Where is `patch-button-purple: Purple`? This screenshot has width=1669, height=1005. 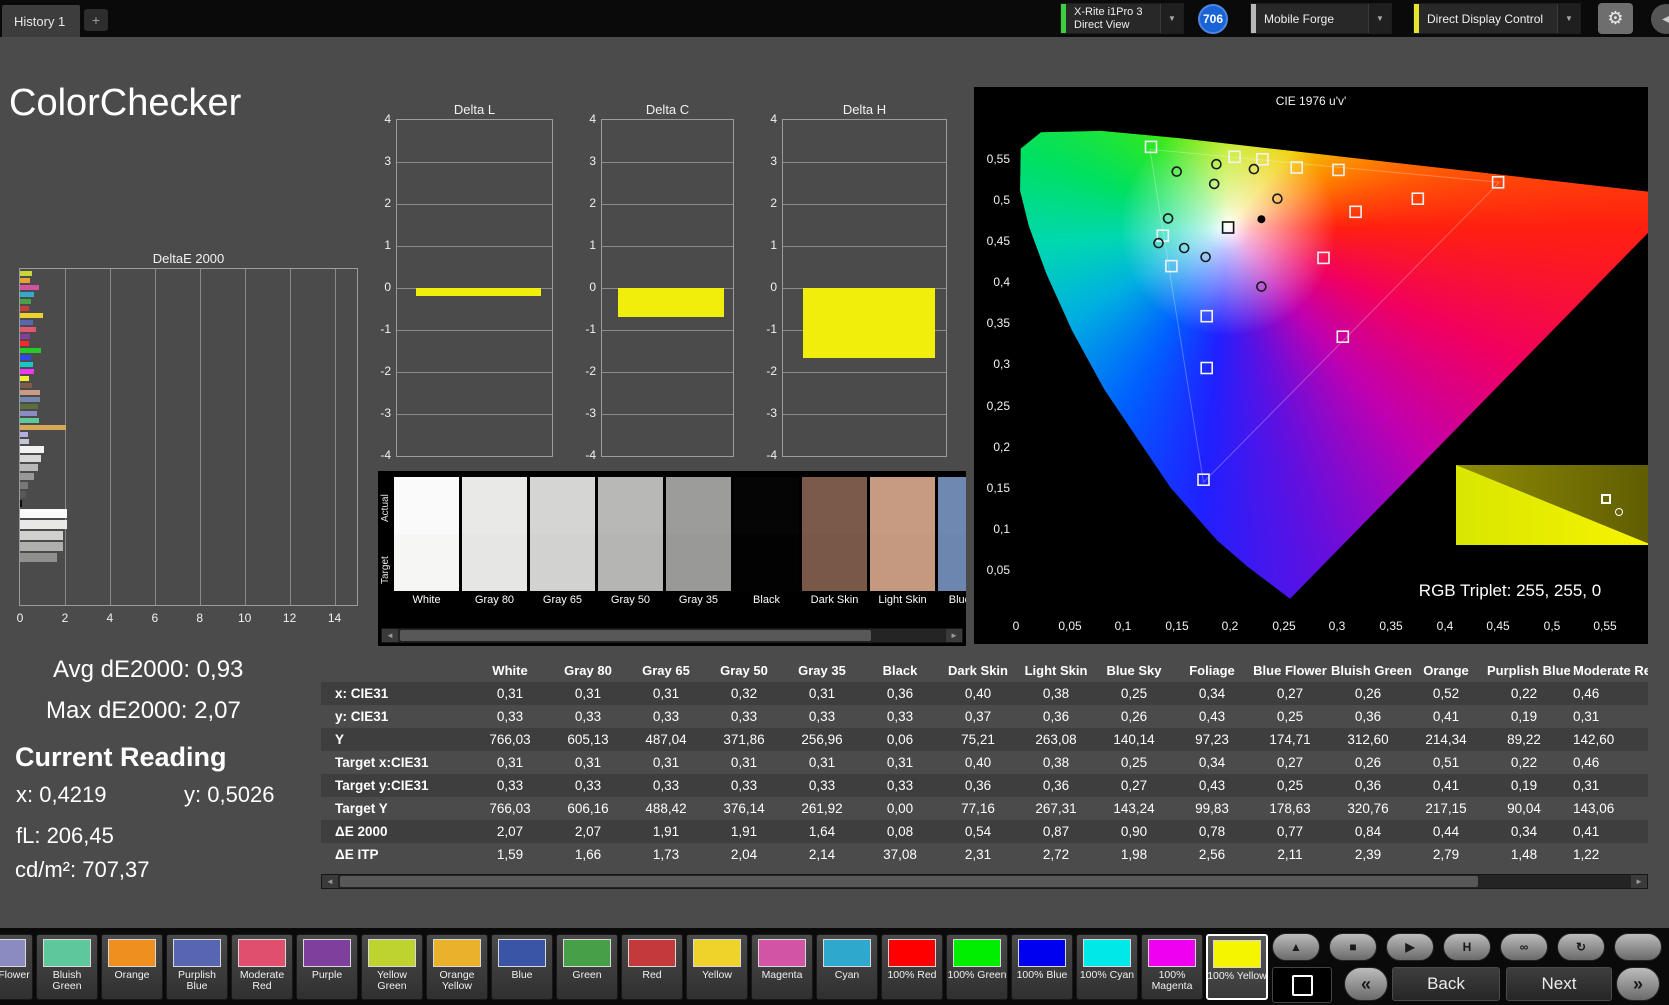 patch-button-purple: Purple is located at coordinates (327, 967).